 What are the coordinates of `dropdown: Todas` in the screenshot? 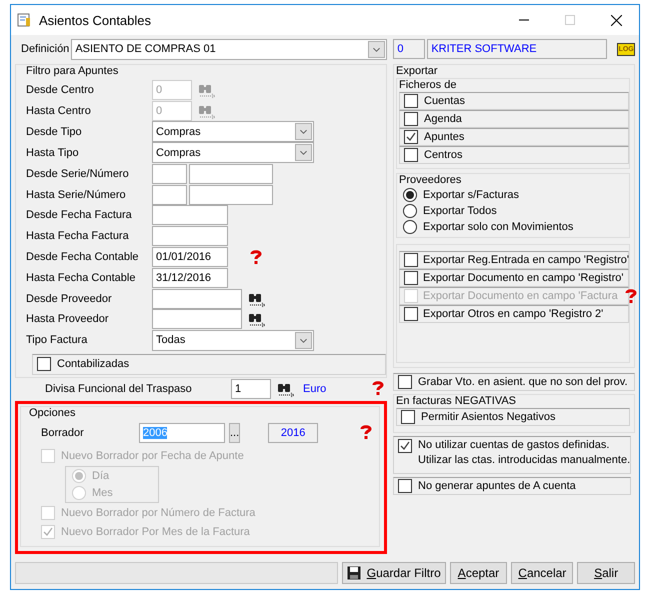 It's located at (233, 340).